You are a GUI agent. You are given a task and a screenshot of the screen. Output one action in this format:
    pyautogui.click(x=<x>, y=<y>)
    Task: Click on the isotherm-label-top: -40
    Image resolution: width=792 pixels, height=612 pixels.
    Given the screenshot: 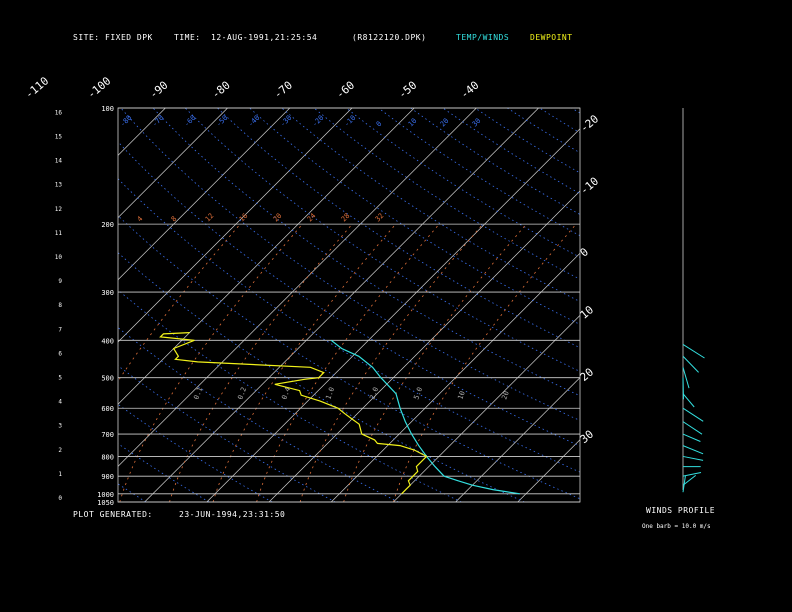 What is the action you would take?
    pyautogui.click(x=470, y=90)
    